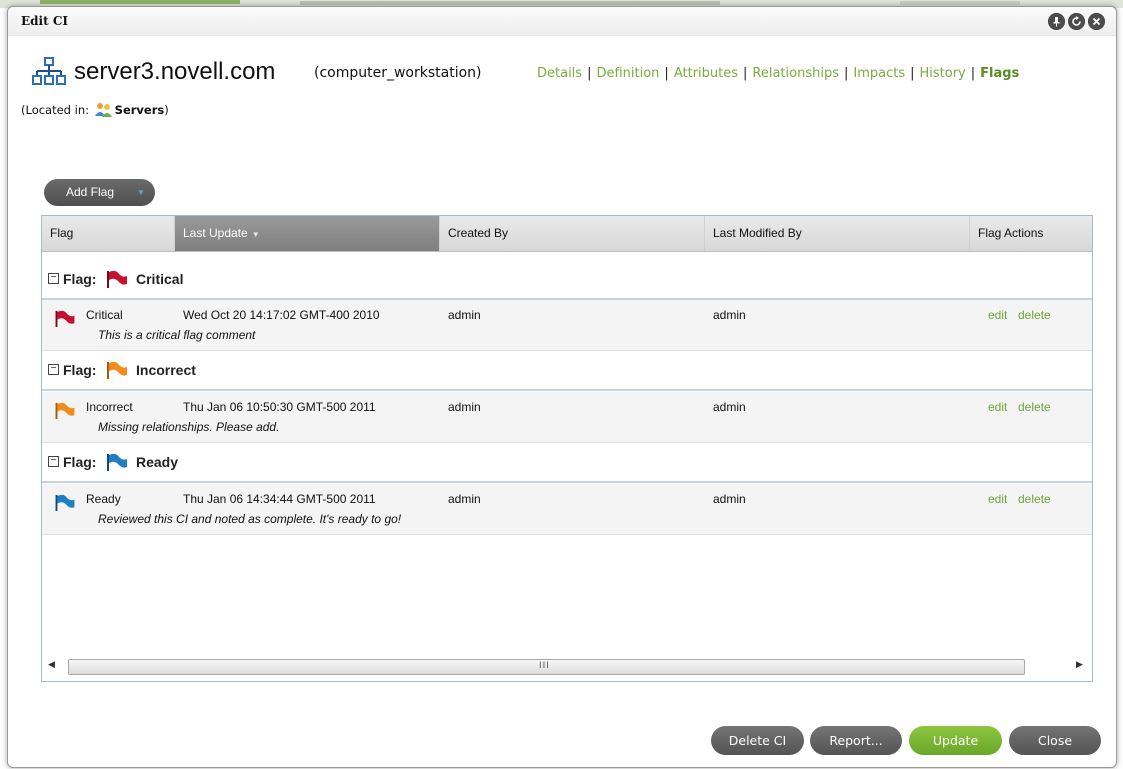 This screenshot has width=1123, height=769. What do you see at coordinates (1056, 21) in the screenshot?
I see `pin-icon` at bounding box center [1056, 21].